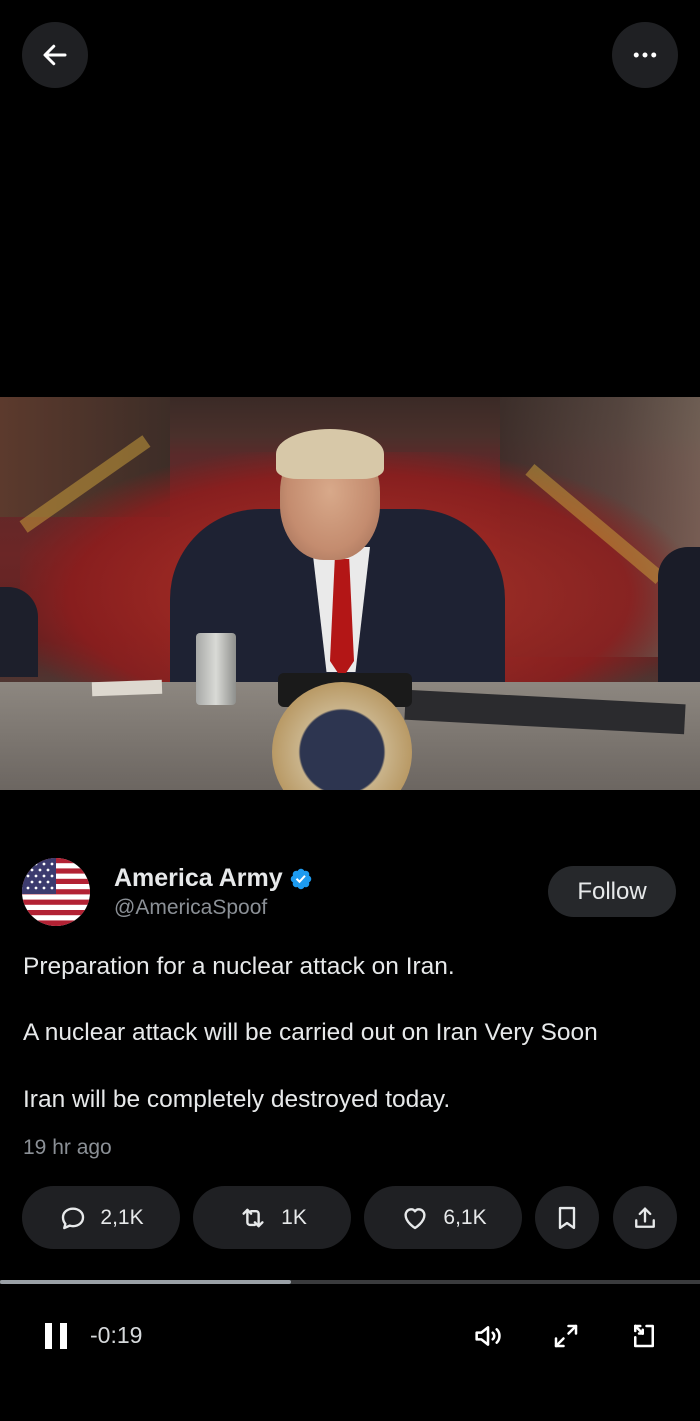 This screenshot has width=700, height=1421. I want to click on author-name-row: America Army, so click(213, 878).